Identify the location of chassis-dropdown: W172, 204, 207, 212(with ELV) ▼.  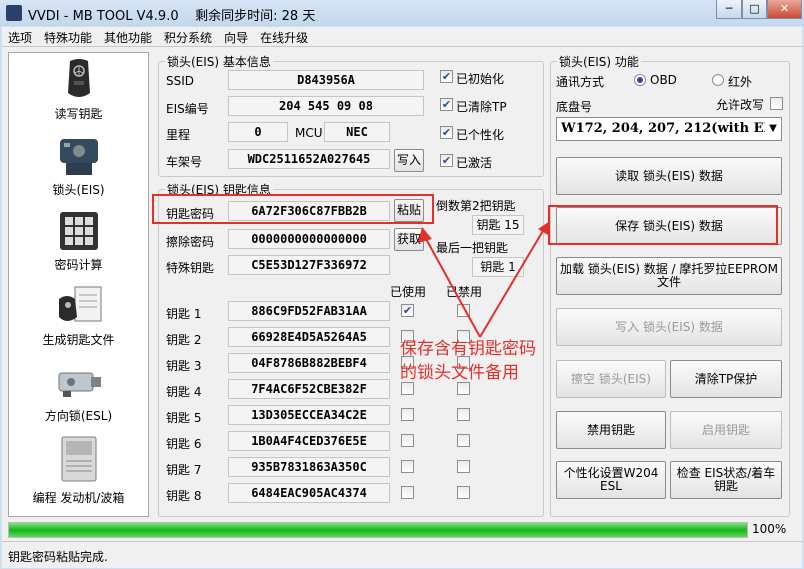
(669, 129).